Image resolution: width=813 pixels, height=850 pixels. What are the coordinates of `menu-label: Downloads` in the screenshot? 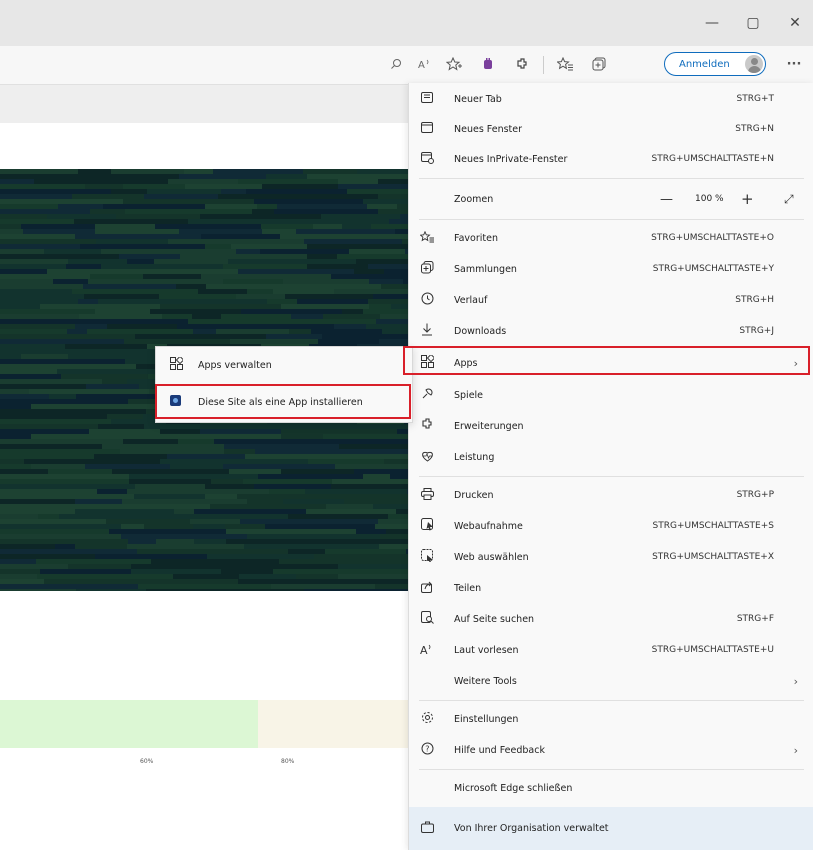 It's located at (480, 331).